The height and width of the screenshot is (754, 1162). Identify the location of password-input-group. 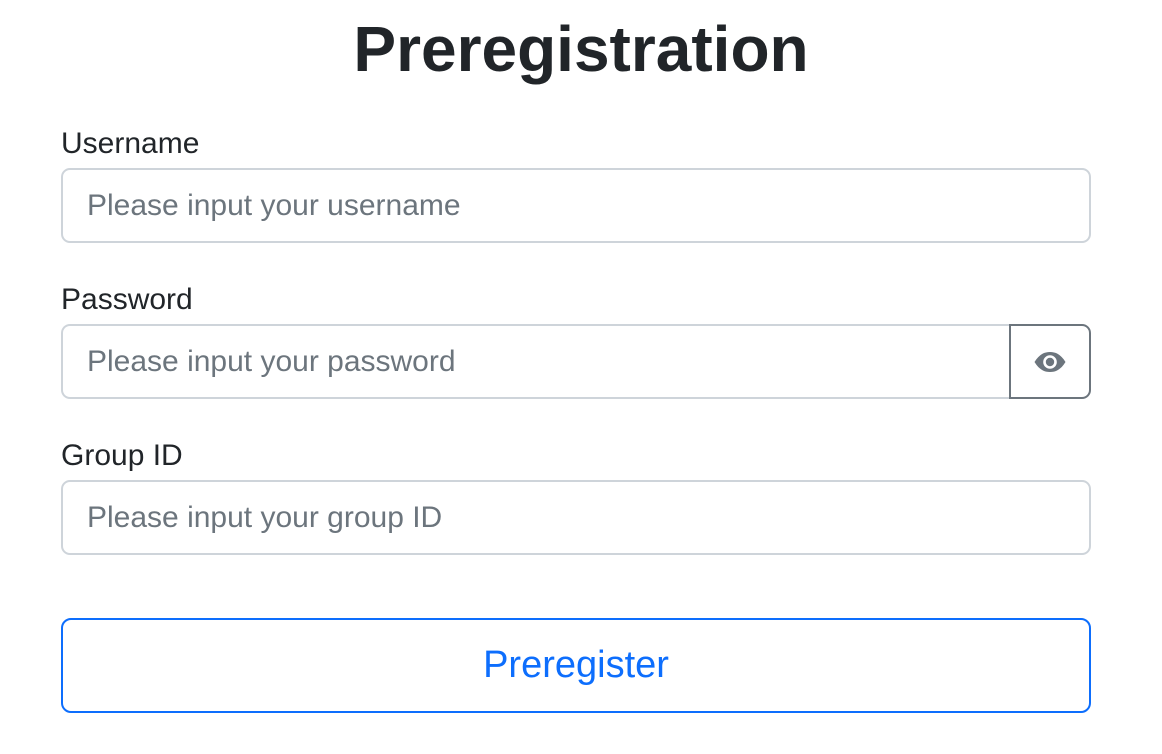
(576, 361).